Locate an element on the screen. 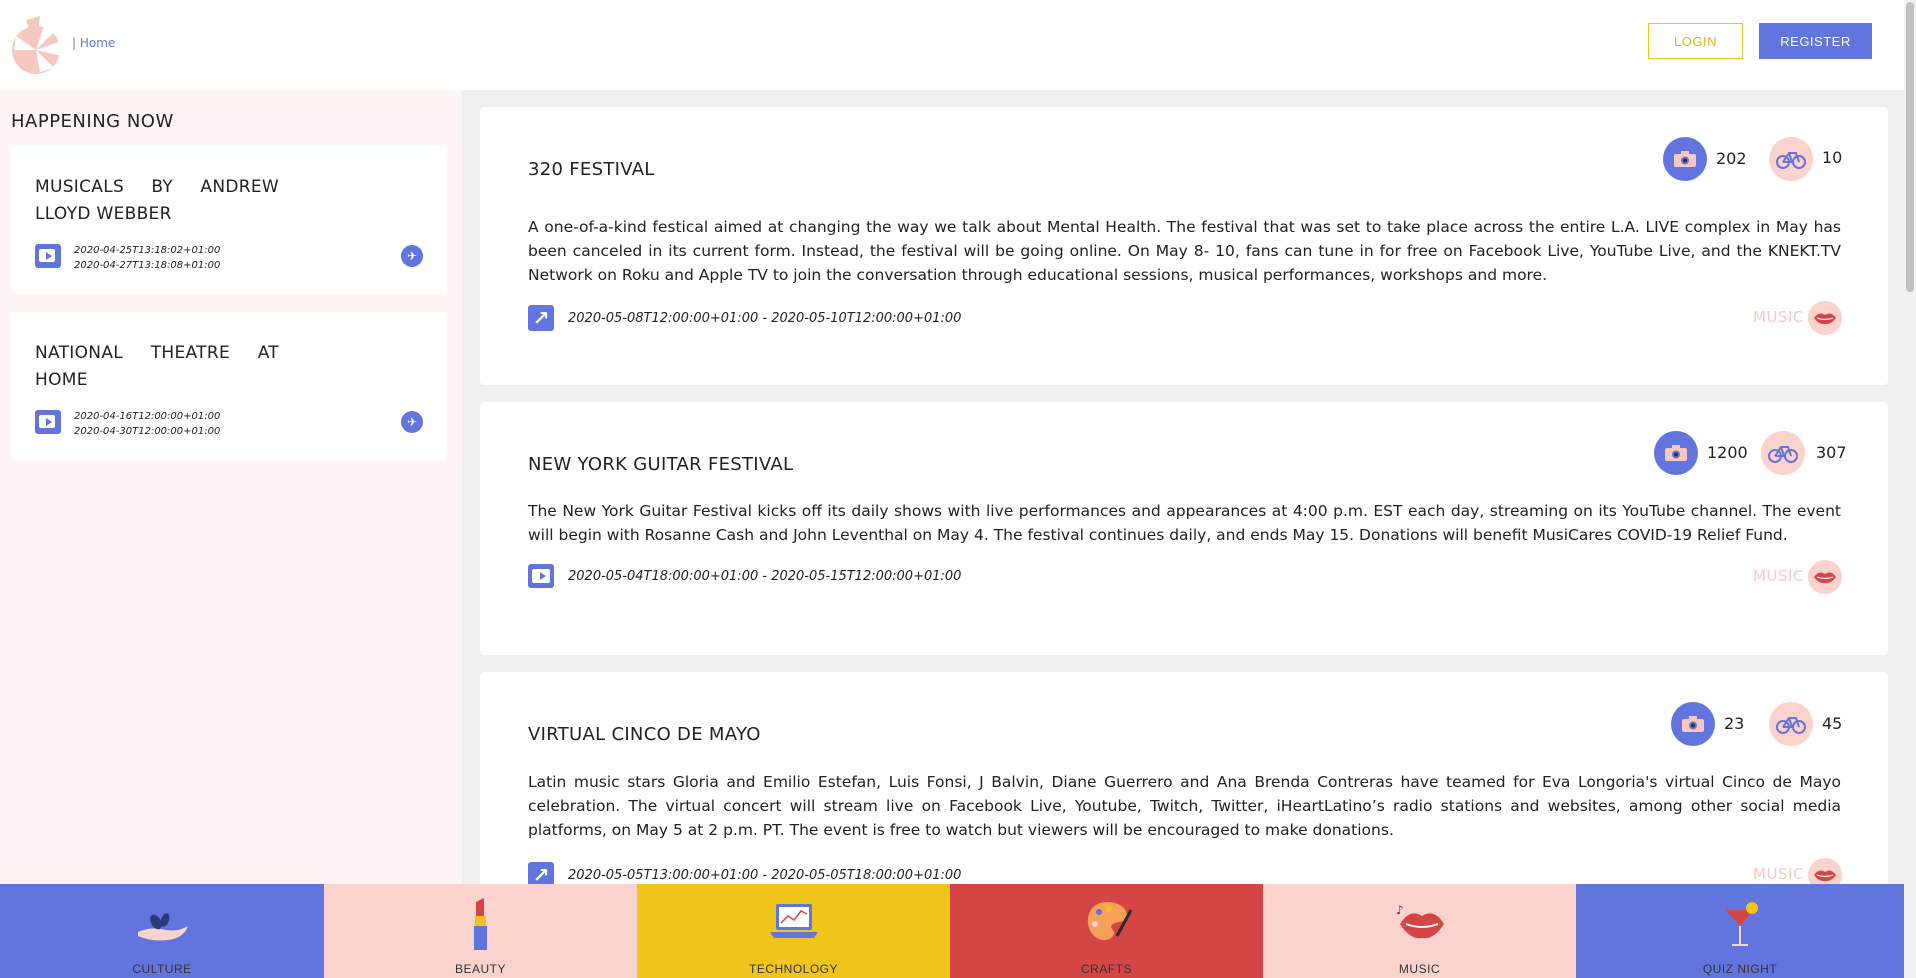 Image resolution: width=1916 pixels, height=978 pixels. event-title: VIRTUAL CINCO DE MAYO is located at coordinates (644, 734).